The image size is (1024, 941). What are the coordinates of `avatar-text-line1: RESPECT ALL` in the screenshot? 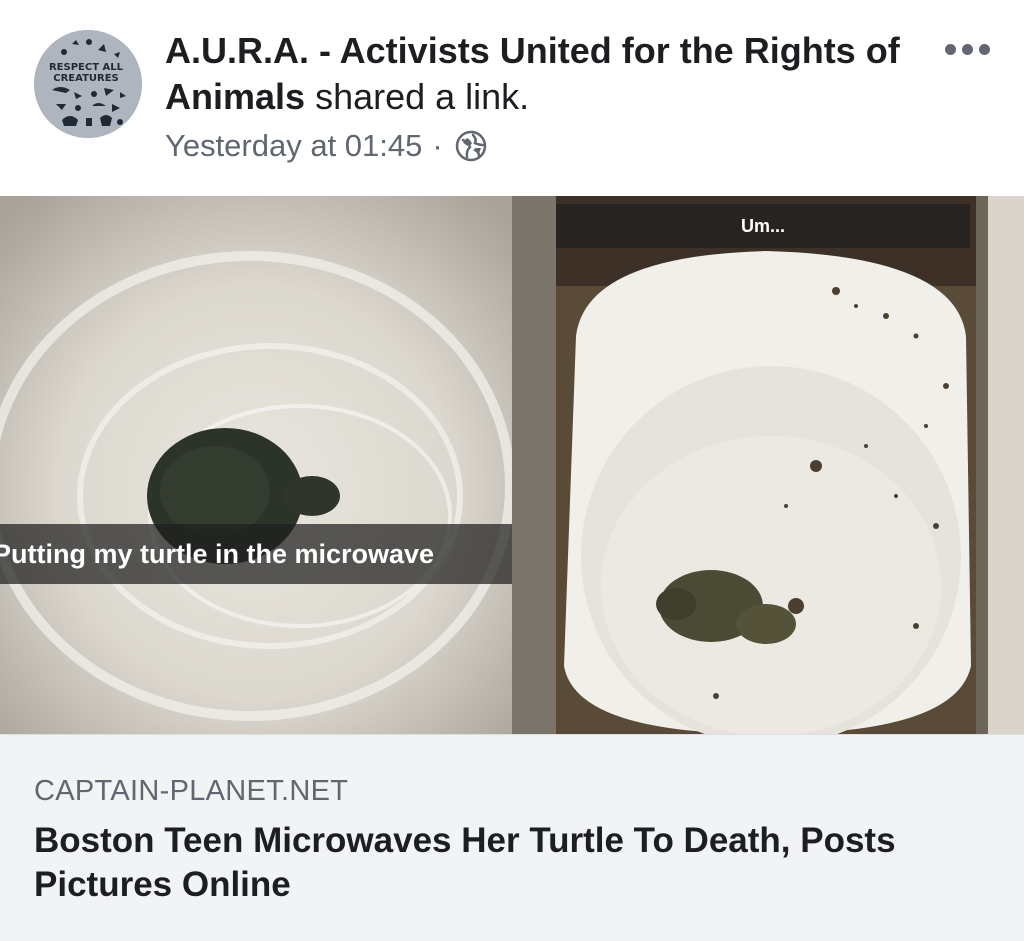 It's located at (86, 67).